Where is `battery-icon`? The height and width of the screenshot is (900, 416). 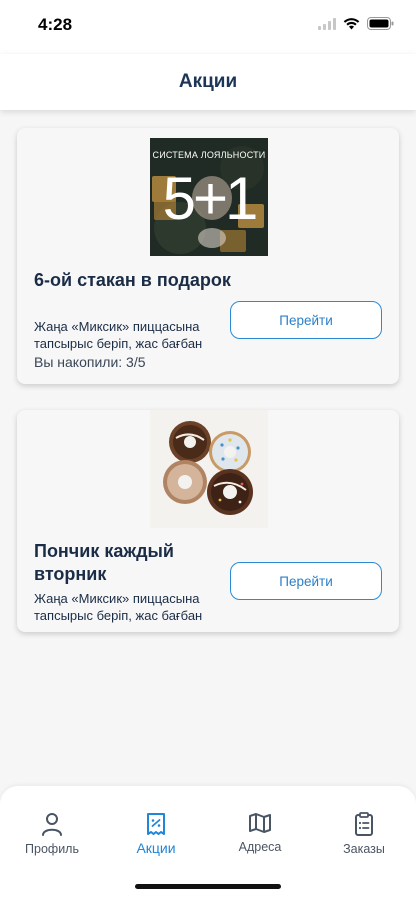 battery-icon is located at coordinates (380, 23).